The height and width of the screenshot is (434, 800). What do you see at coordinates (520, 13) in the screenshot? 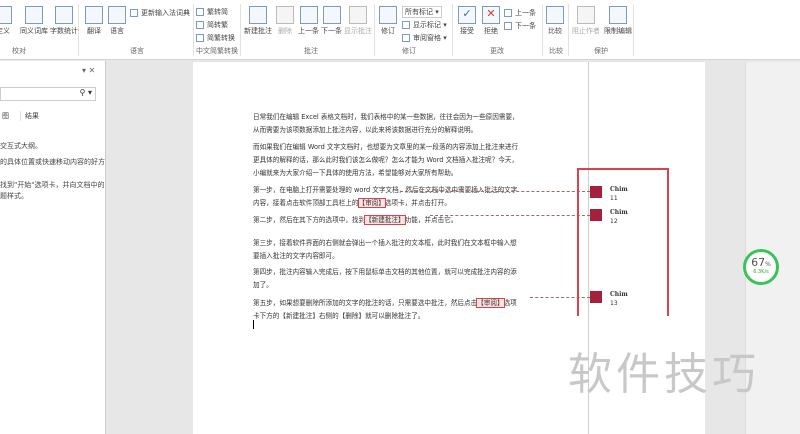
I see `previous-change-button: 上一条` at bounding box center [520, 13].